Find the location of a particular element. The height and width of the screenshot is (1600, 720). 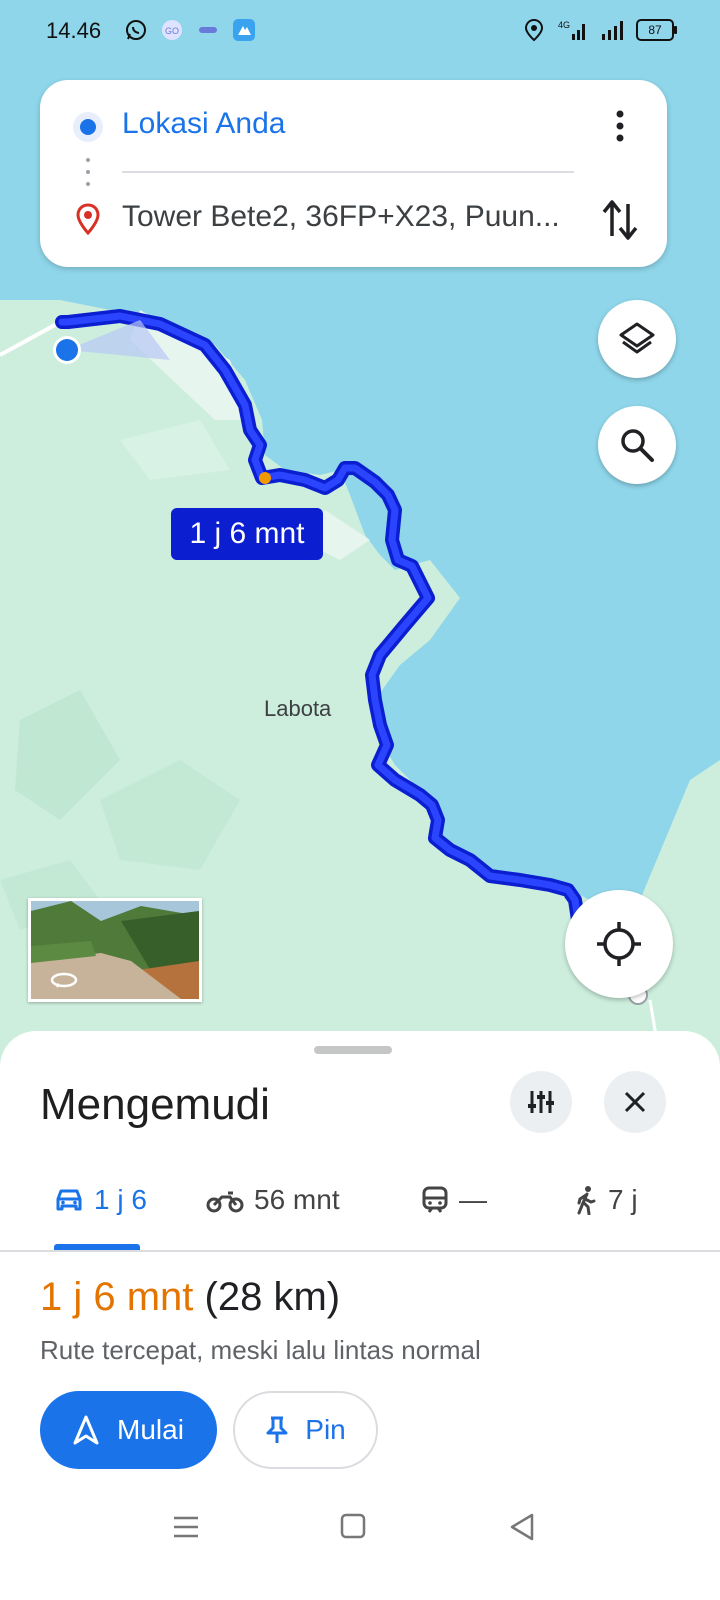

my-location-icon is located at coordinates (619, 944).